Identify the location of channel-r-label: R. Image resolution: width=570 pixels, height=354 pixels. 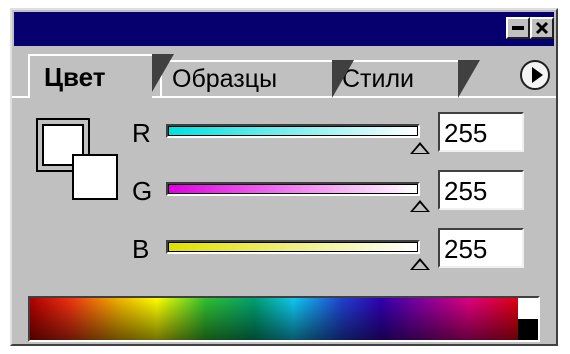
(141, 133).